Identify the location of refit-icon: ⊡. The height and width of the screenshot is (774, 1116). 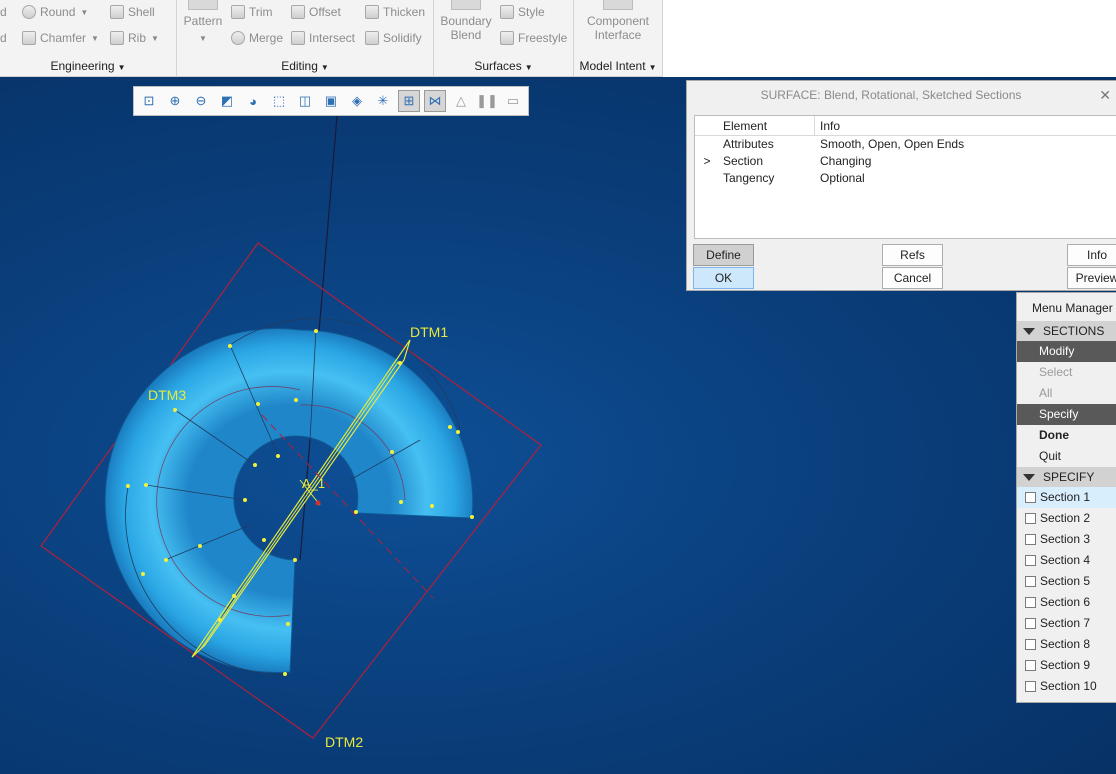
(149, 101).